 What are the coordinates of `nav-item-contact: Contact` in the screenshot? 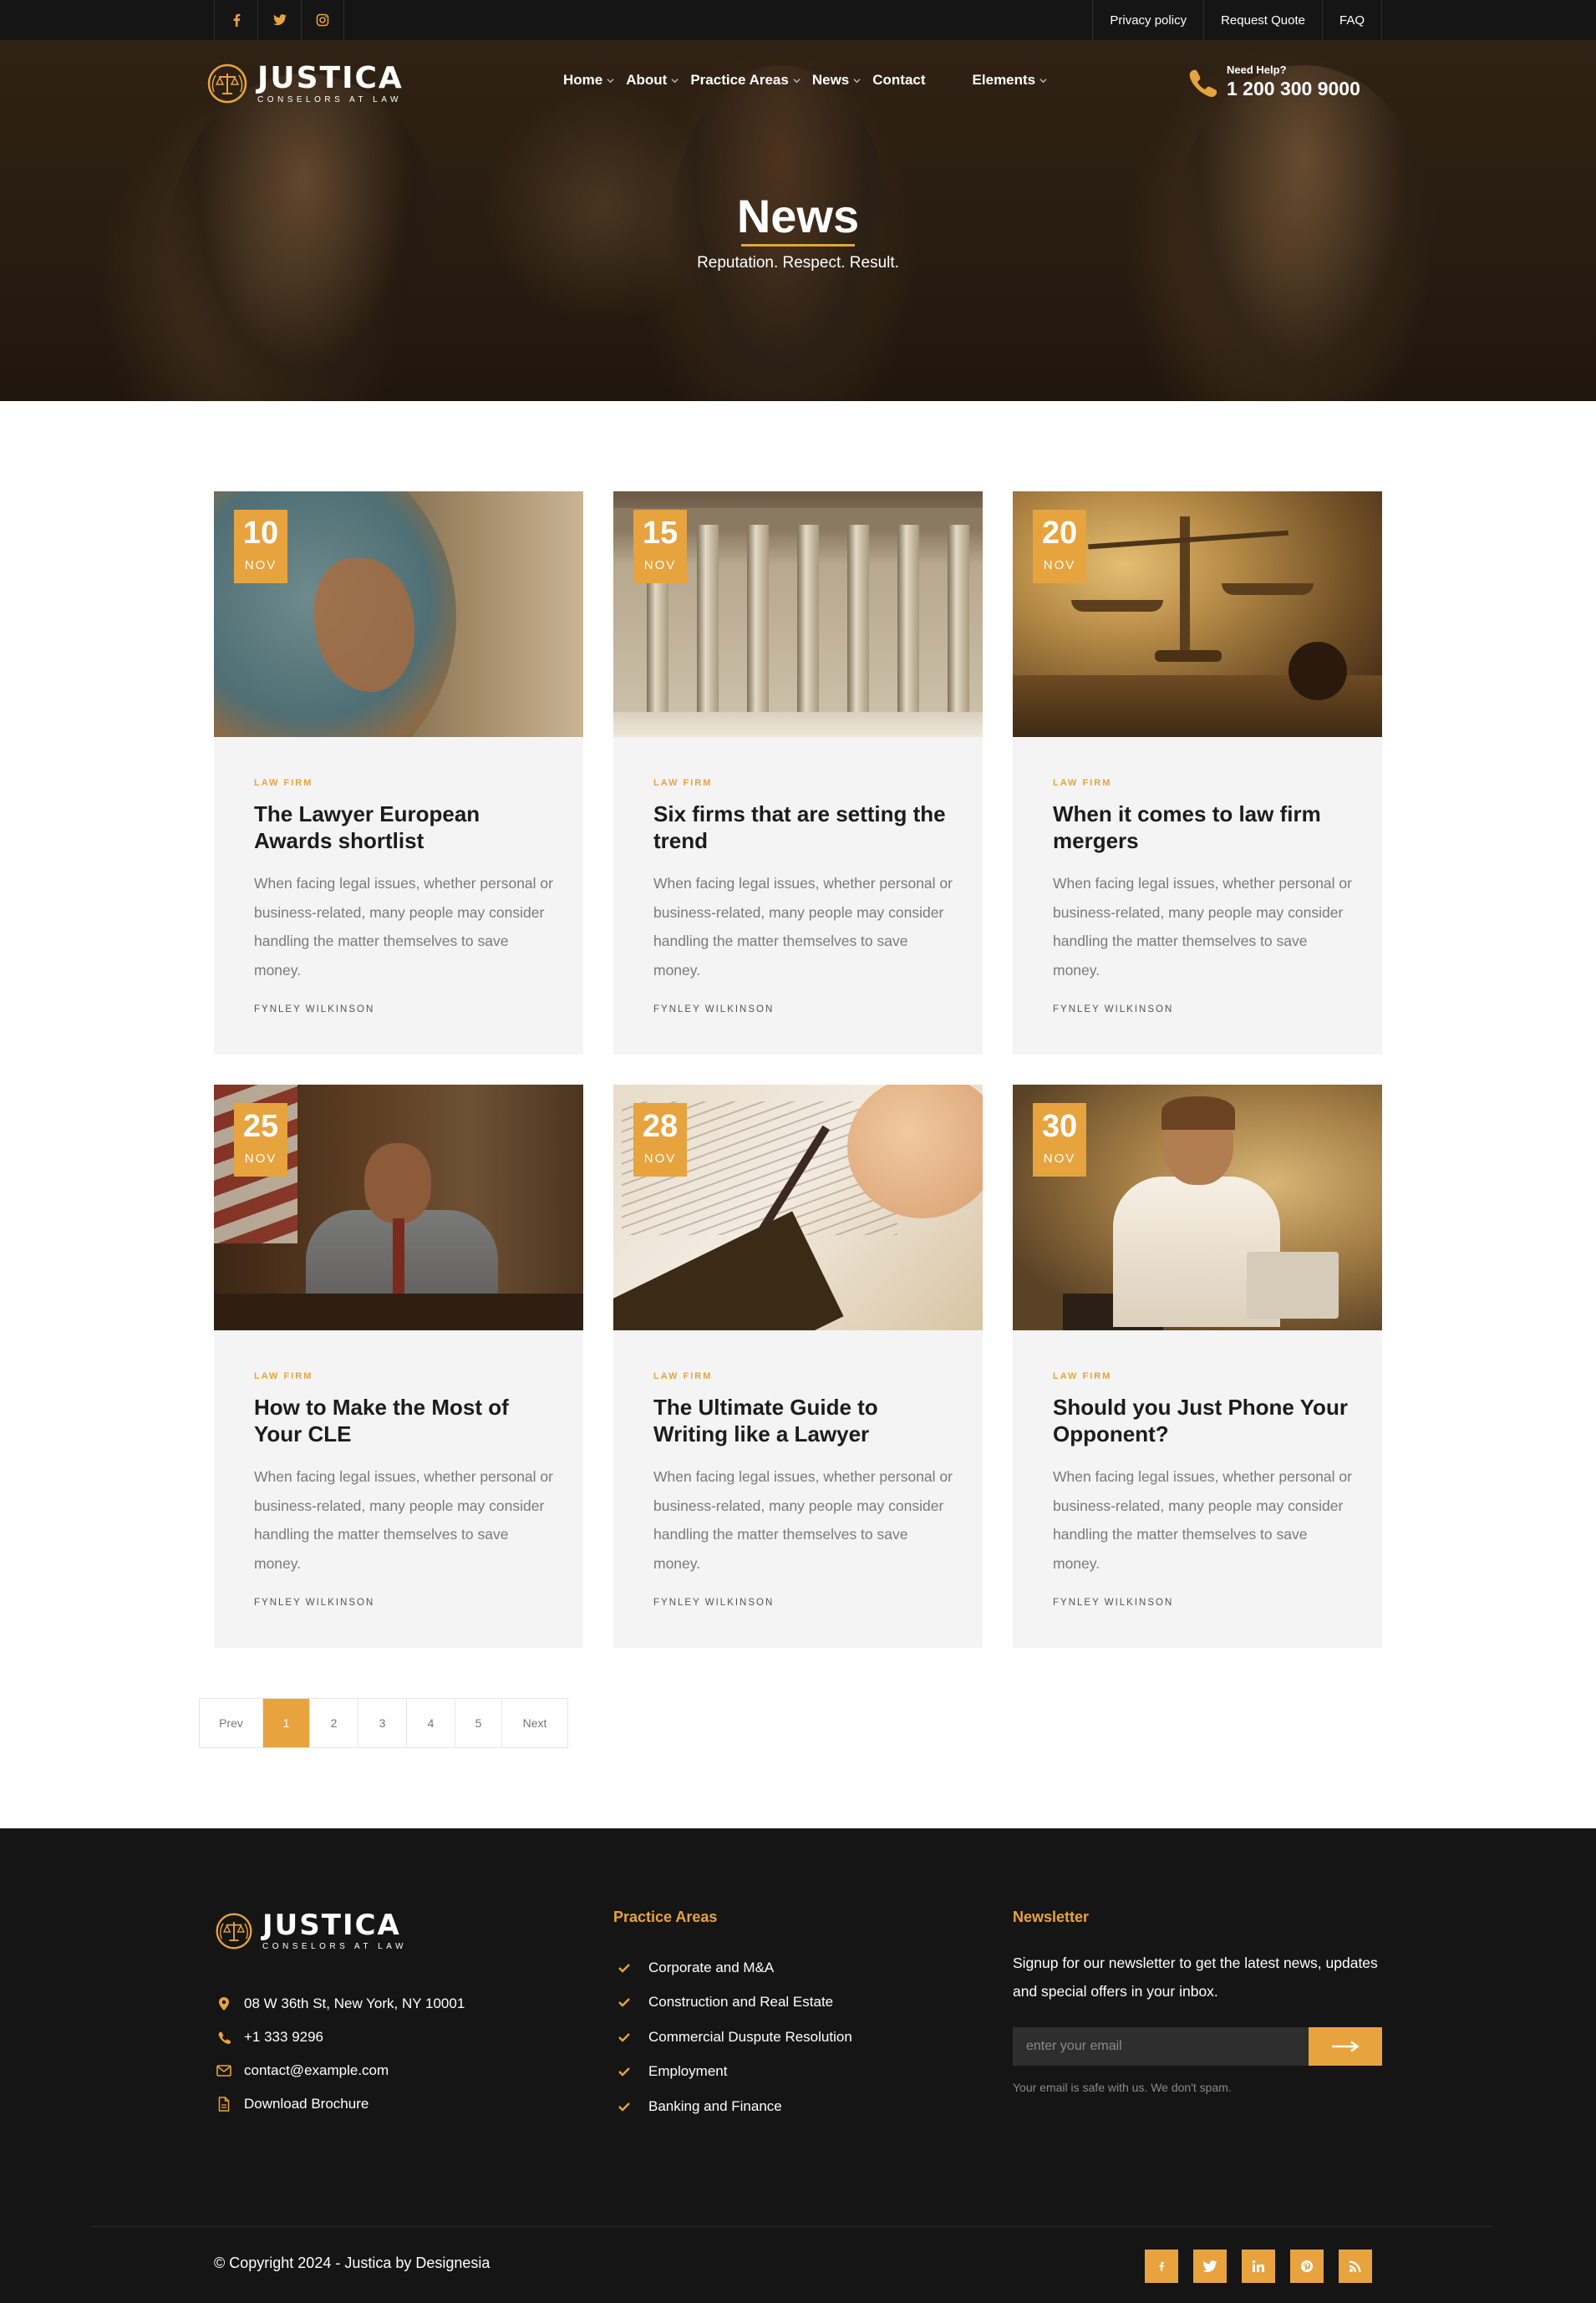 It's located at (898, 80).